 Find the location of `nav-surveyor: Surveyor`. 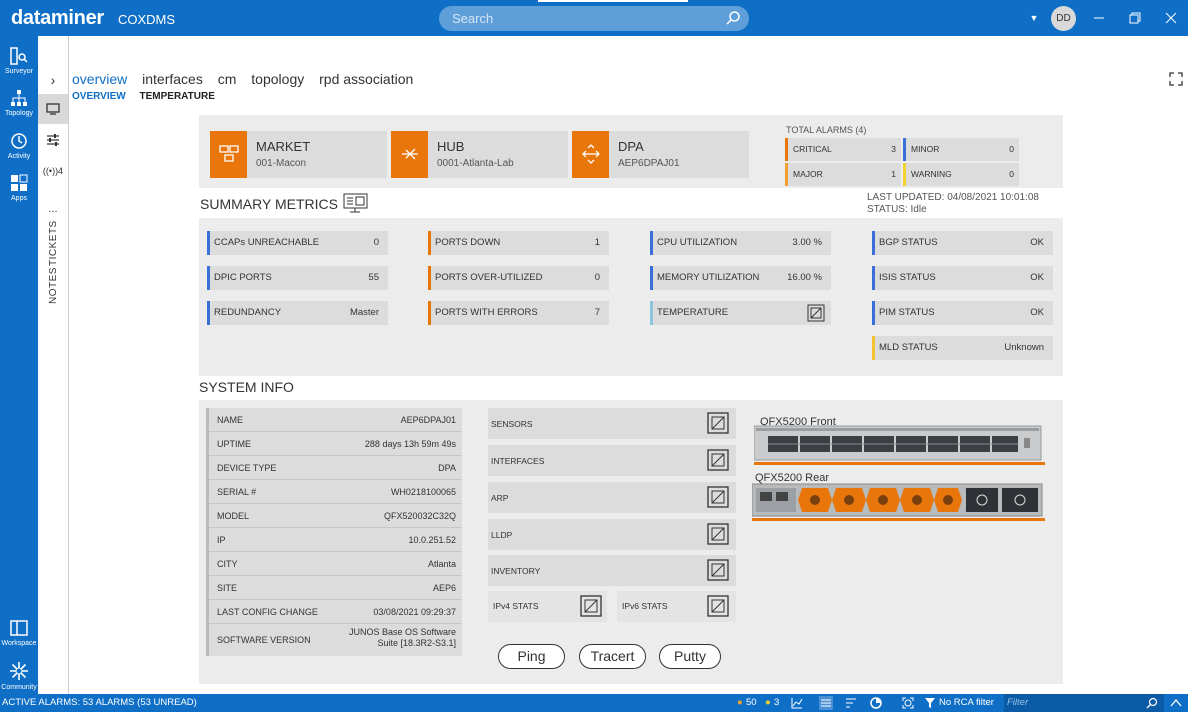

nav-surveyor: Surveyor is located at coordinates (19, 62).